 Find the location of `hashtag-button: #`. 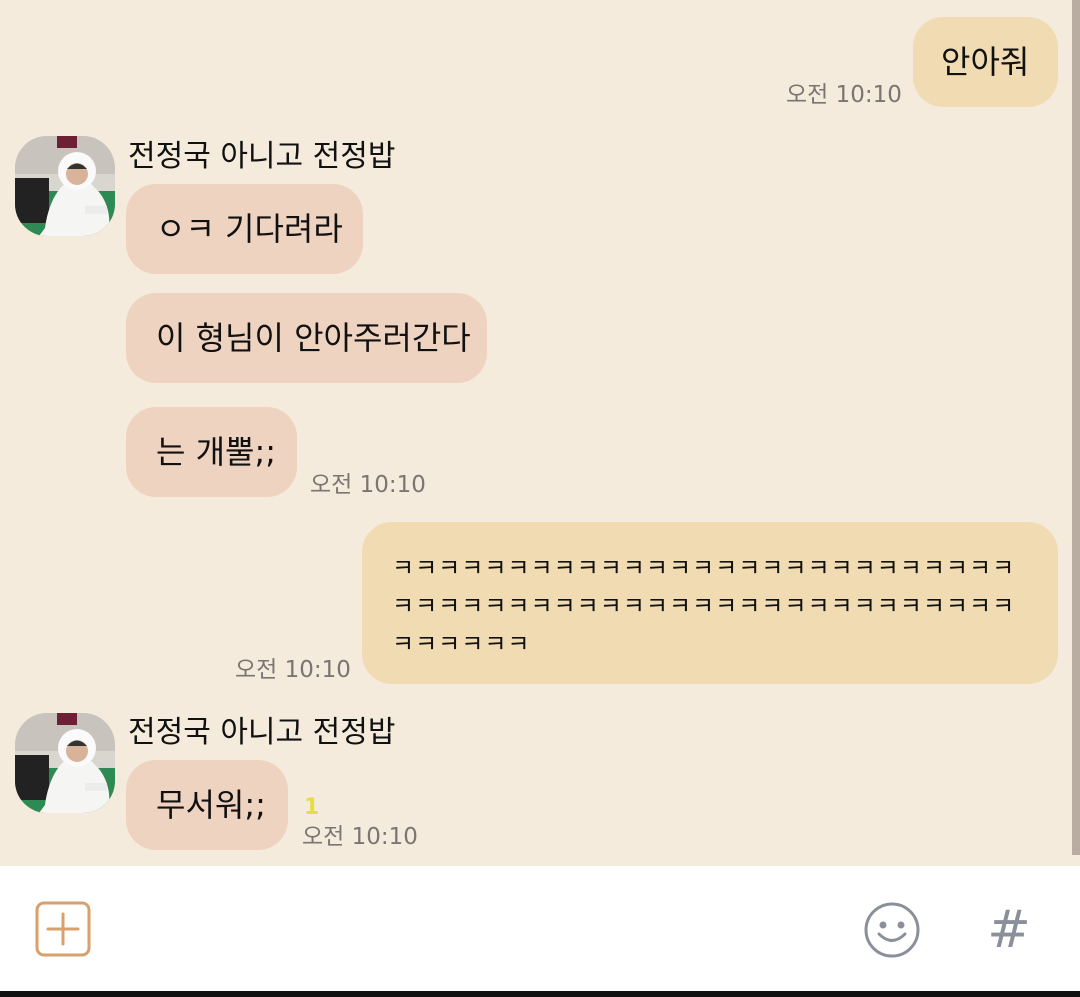

hashtag-button: # is located at coordinates (1009, 930).